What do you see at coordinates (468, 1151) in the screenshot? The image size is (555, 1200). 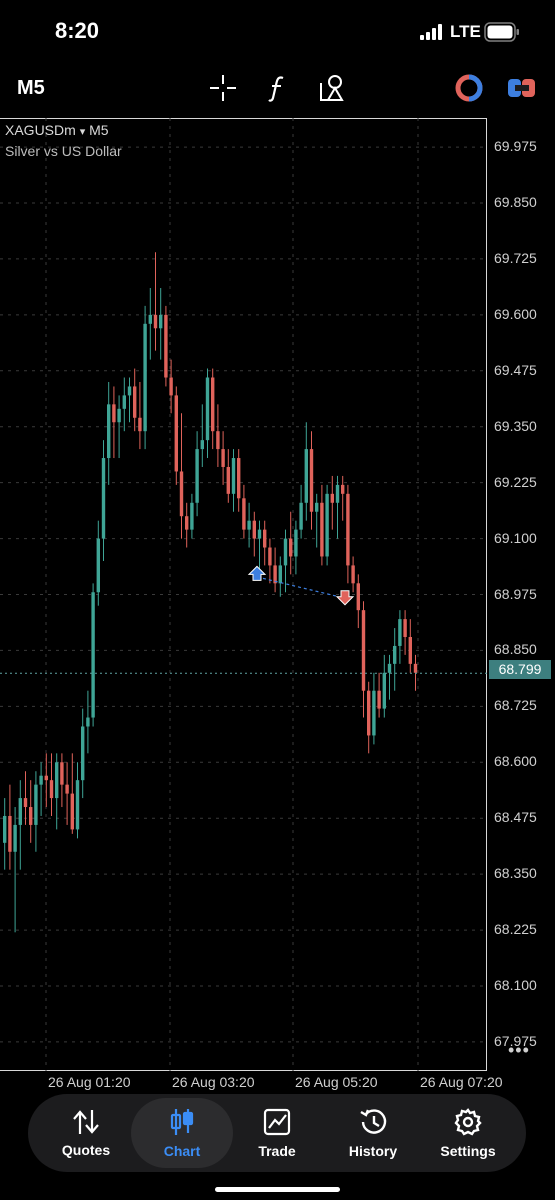 I see `tab-settings-label: Settings` at bounding box center [468, 1151].